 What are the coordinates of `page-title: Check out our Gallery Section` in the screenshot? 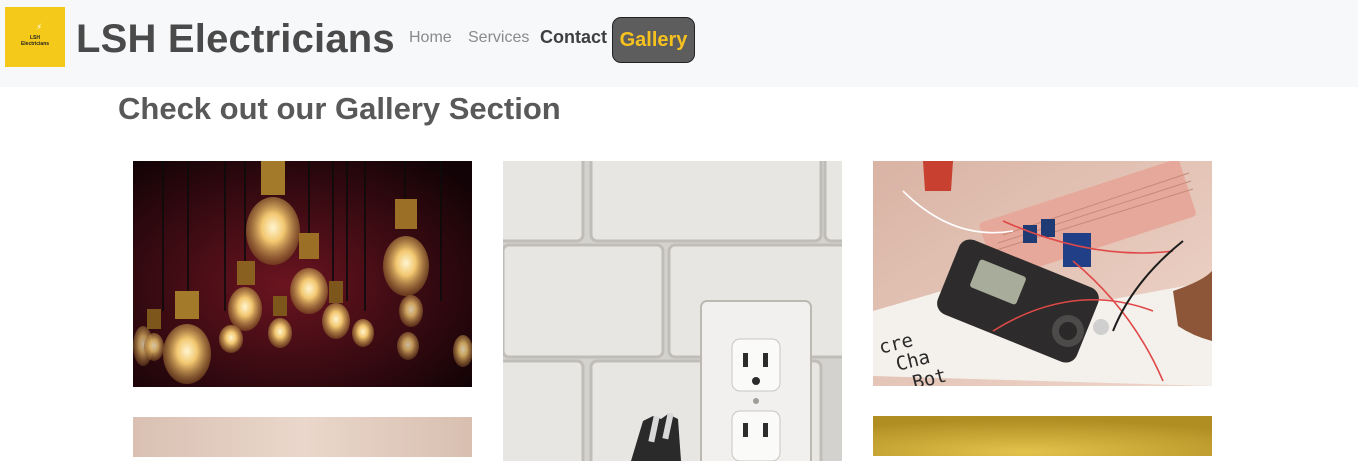 It's located at (339, 108).